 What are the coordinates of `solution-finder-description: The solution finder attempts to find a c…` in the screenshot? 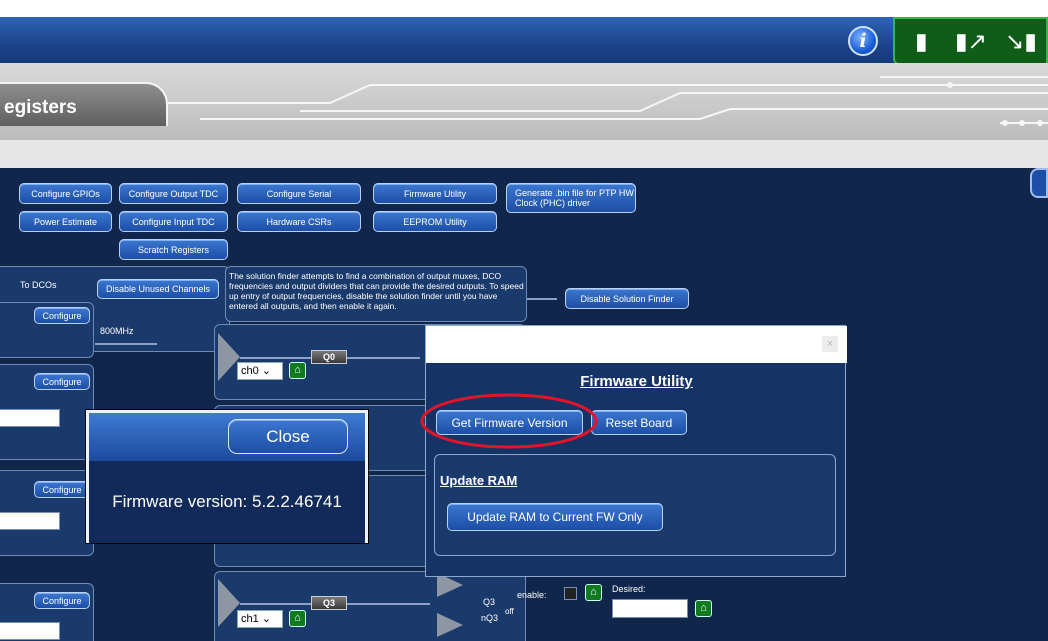 It's located at (376, 291).